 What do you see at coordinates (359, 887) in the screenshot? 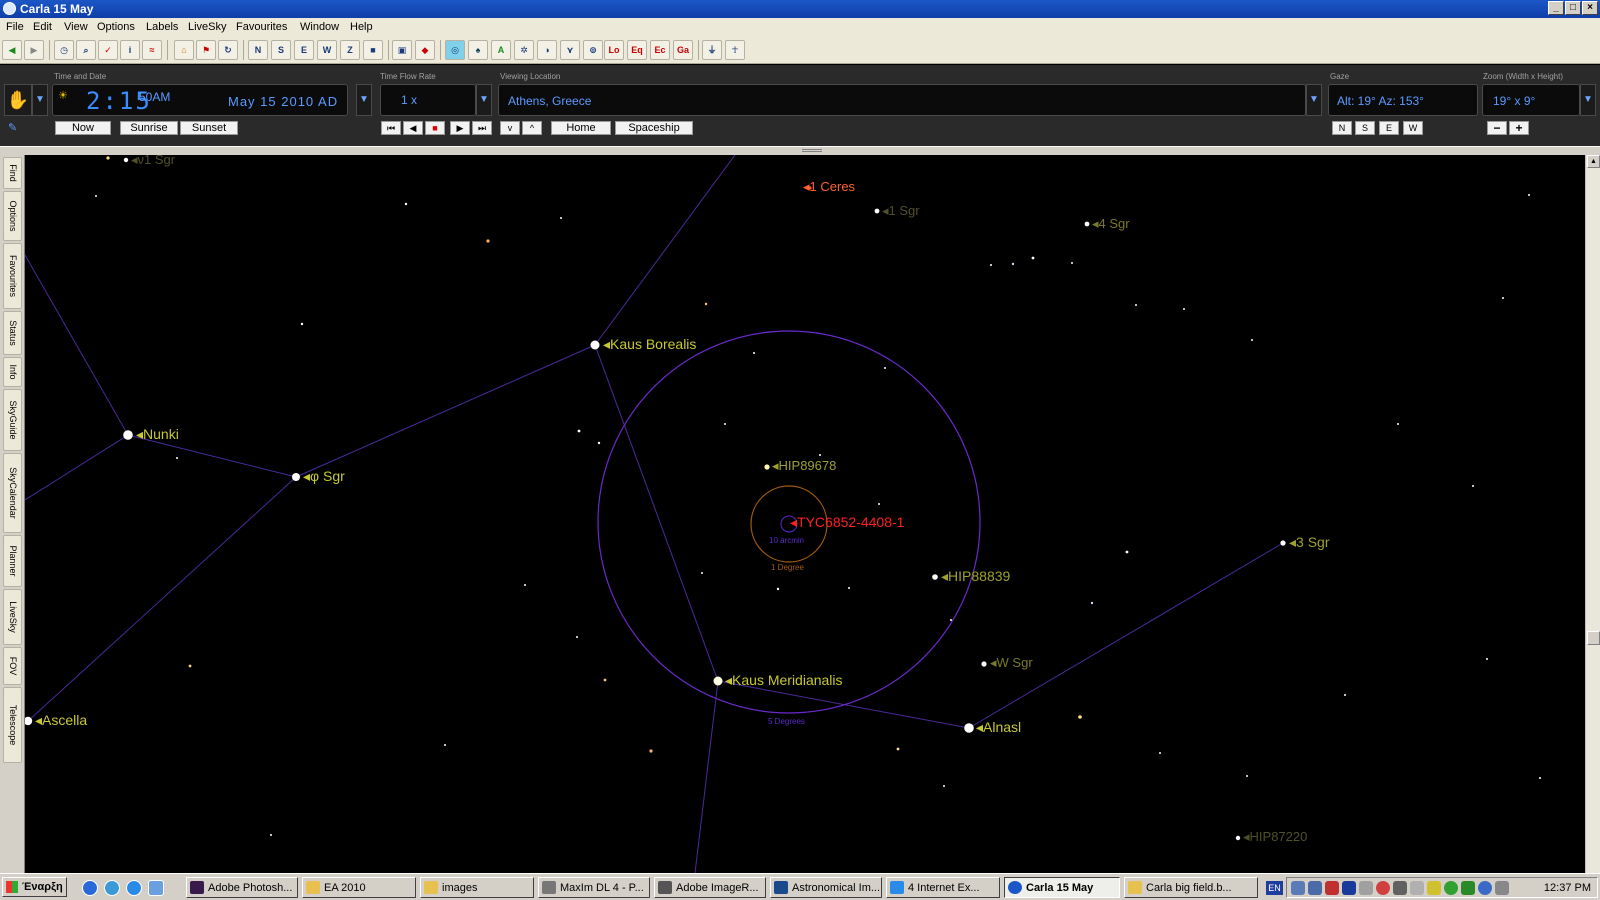
I see `task-ea2010: EA 2010` at bounding box center [359, 887].